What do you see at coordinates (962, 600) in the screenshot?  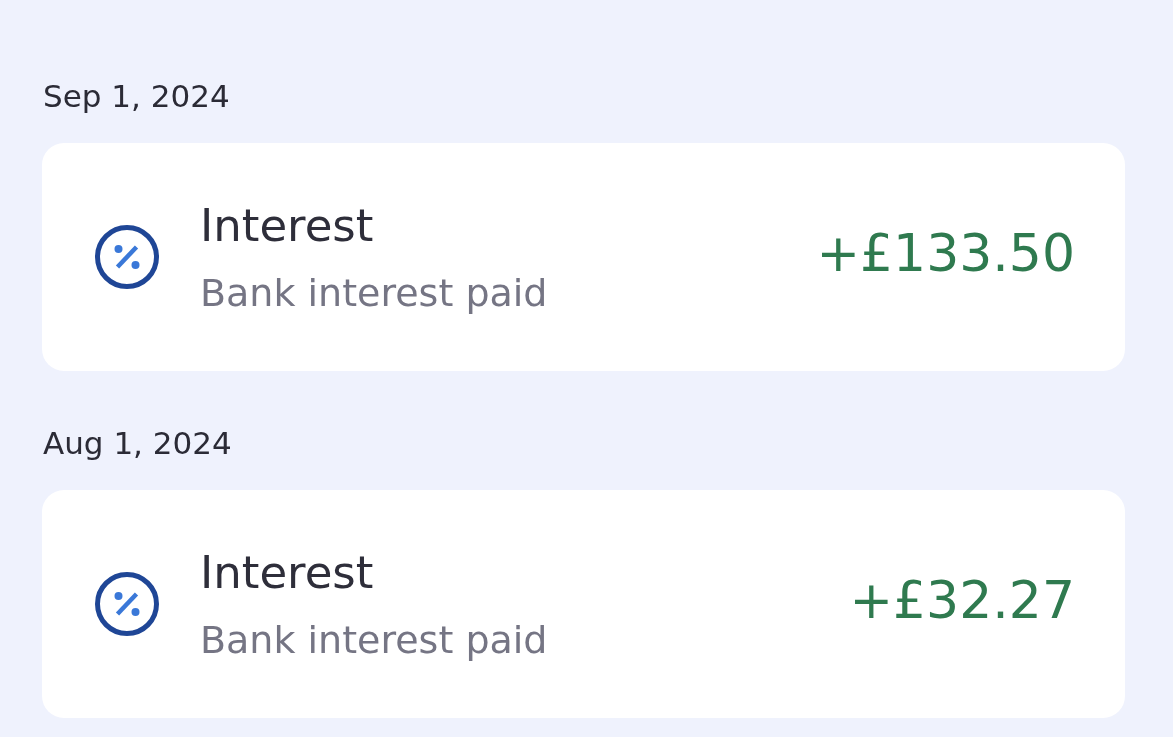 I see `transaction-amount: +£32.27` at bounding box center [962, 600].